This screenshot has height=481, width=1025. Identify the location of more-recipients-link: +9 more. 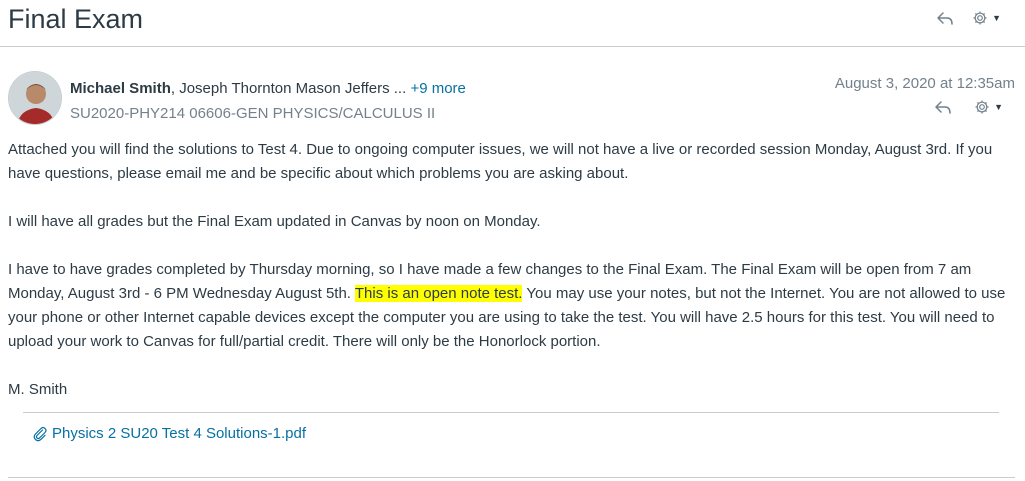
(437, 88).